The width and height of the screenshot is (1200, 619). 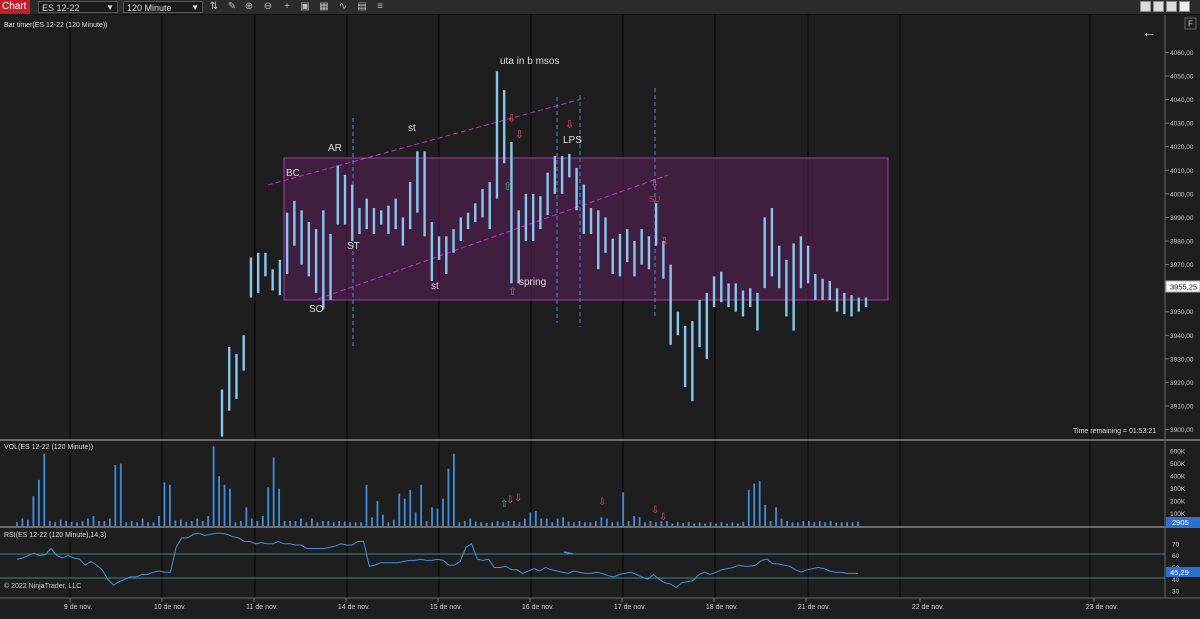 I want to click on annotation-ar: AR, so click(x=335, y=148).